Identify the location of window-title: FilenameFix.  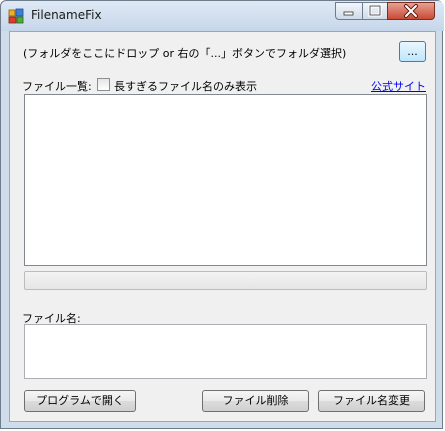
(66, 15).